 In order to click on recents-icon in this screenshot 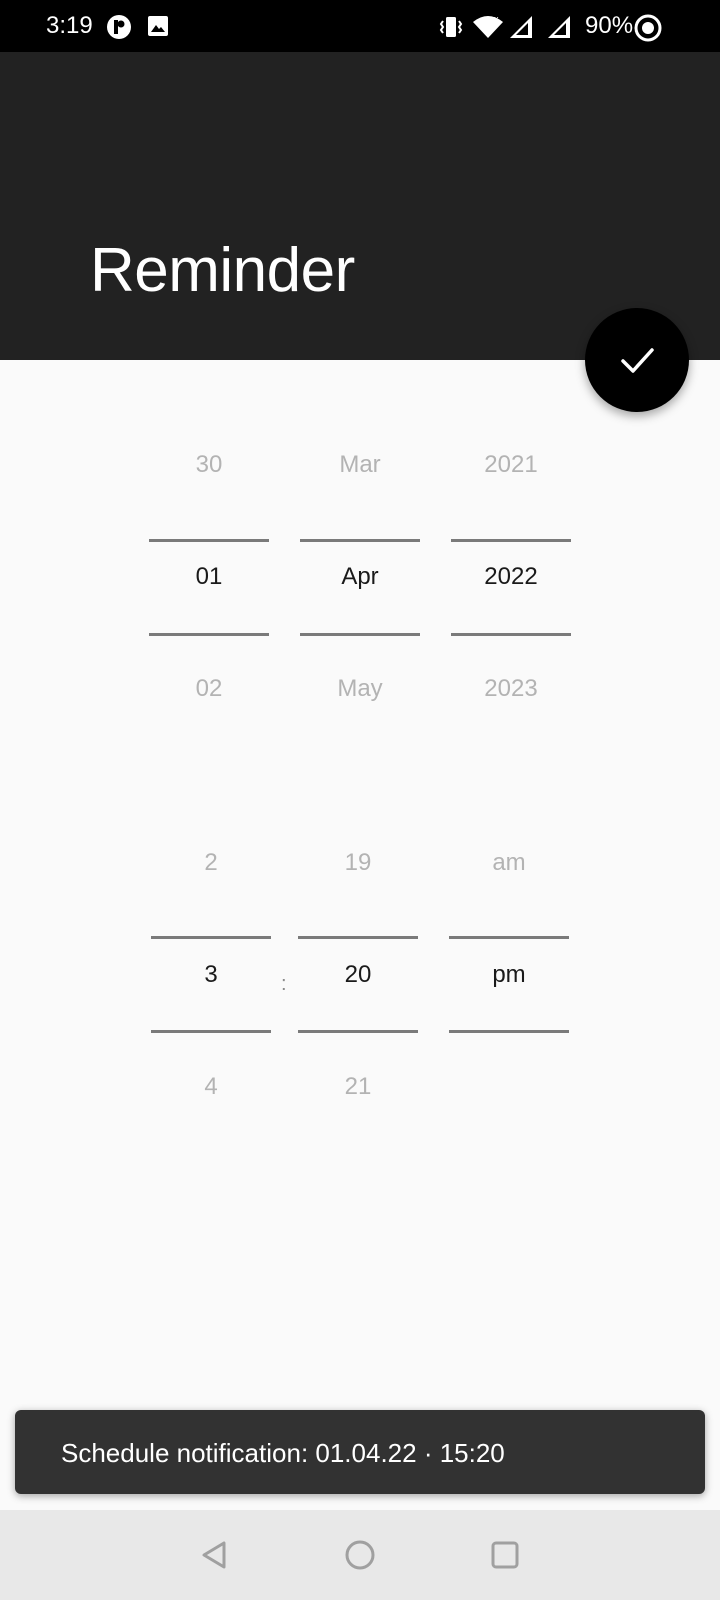, I will do `click(505, 1555)`.